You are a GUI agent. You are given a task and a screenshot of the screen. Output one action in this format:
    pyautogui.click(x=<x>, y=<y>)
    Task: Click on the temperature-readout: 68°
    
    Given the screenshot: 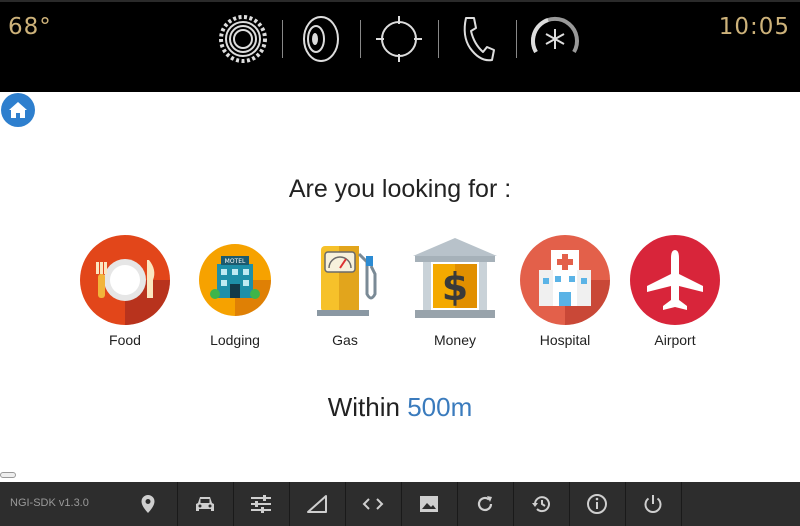 What is the action you would take?
    pyautogui.click(x=30, y=27)
    